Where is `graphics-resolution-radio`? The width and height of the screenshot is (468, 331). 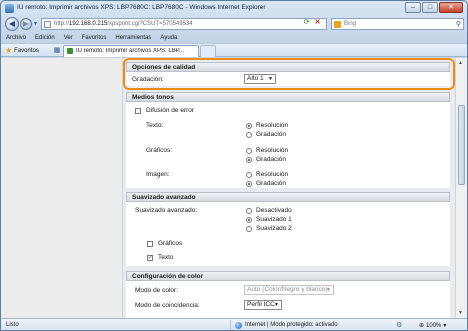
graphics-resolution-radio is located at coordinates (249, 151).